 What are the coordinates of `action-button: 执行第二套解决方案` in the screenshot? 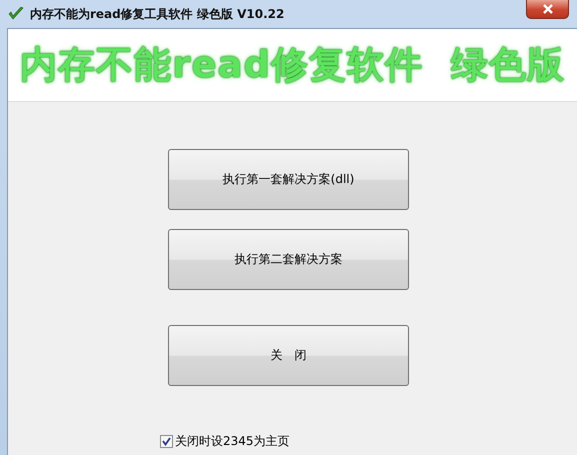 It's located at (288, 259).